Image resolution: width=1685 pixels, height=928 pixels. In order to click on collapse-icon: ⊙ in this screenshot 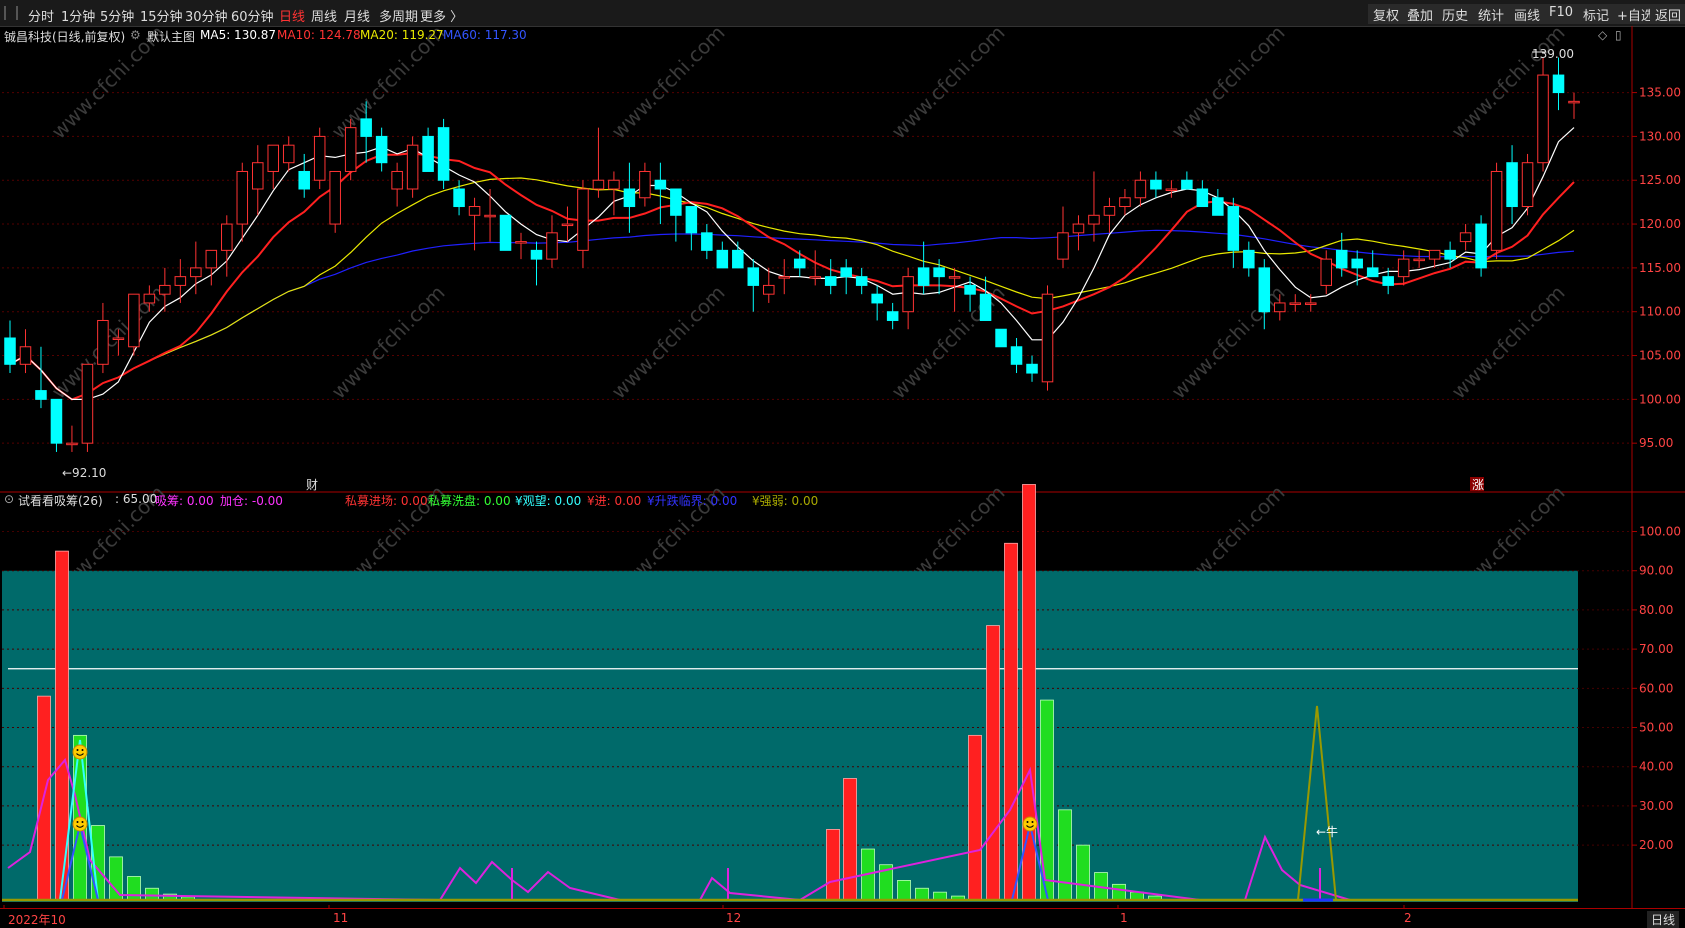, I will do `click(9, 499)`.